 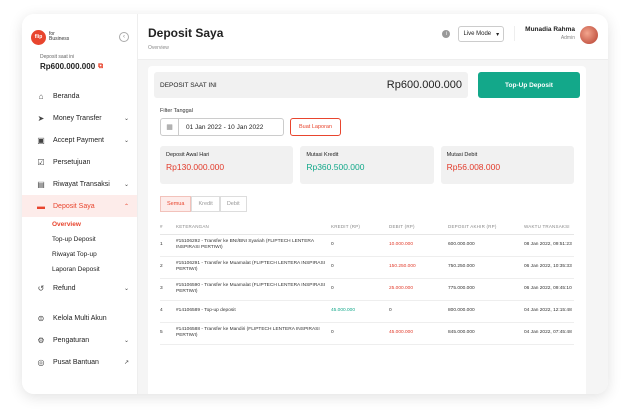 What do you see at coordinates (185, 48) in the screenshot?
I see `breadcrumb: Overview` at bounding box center [185, 48].